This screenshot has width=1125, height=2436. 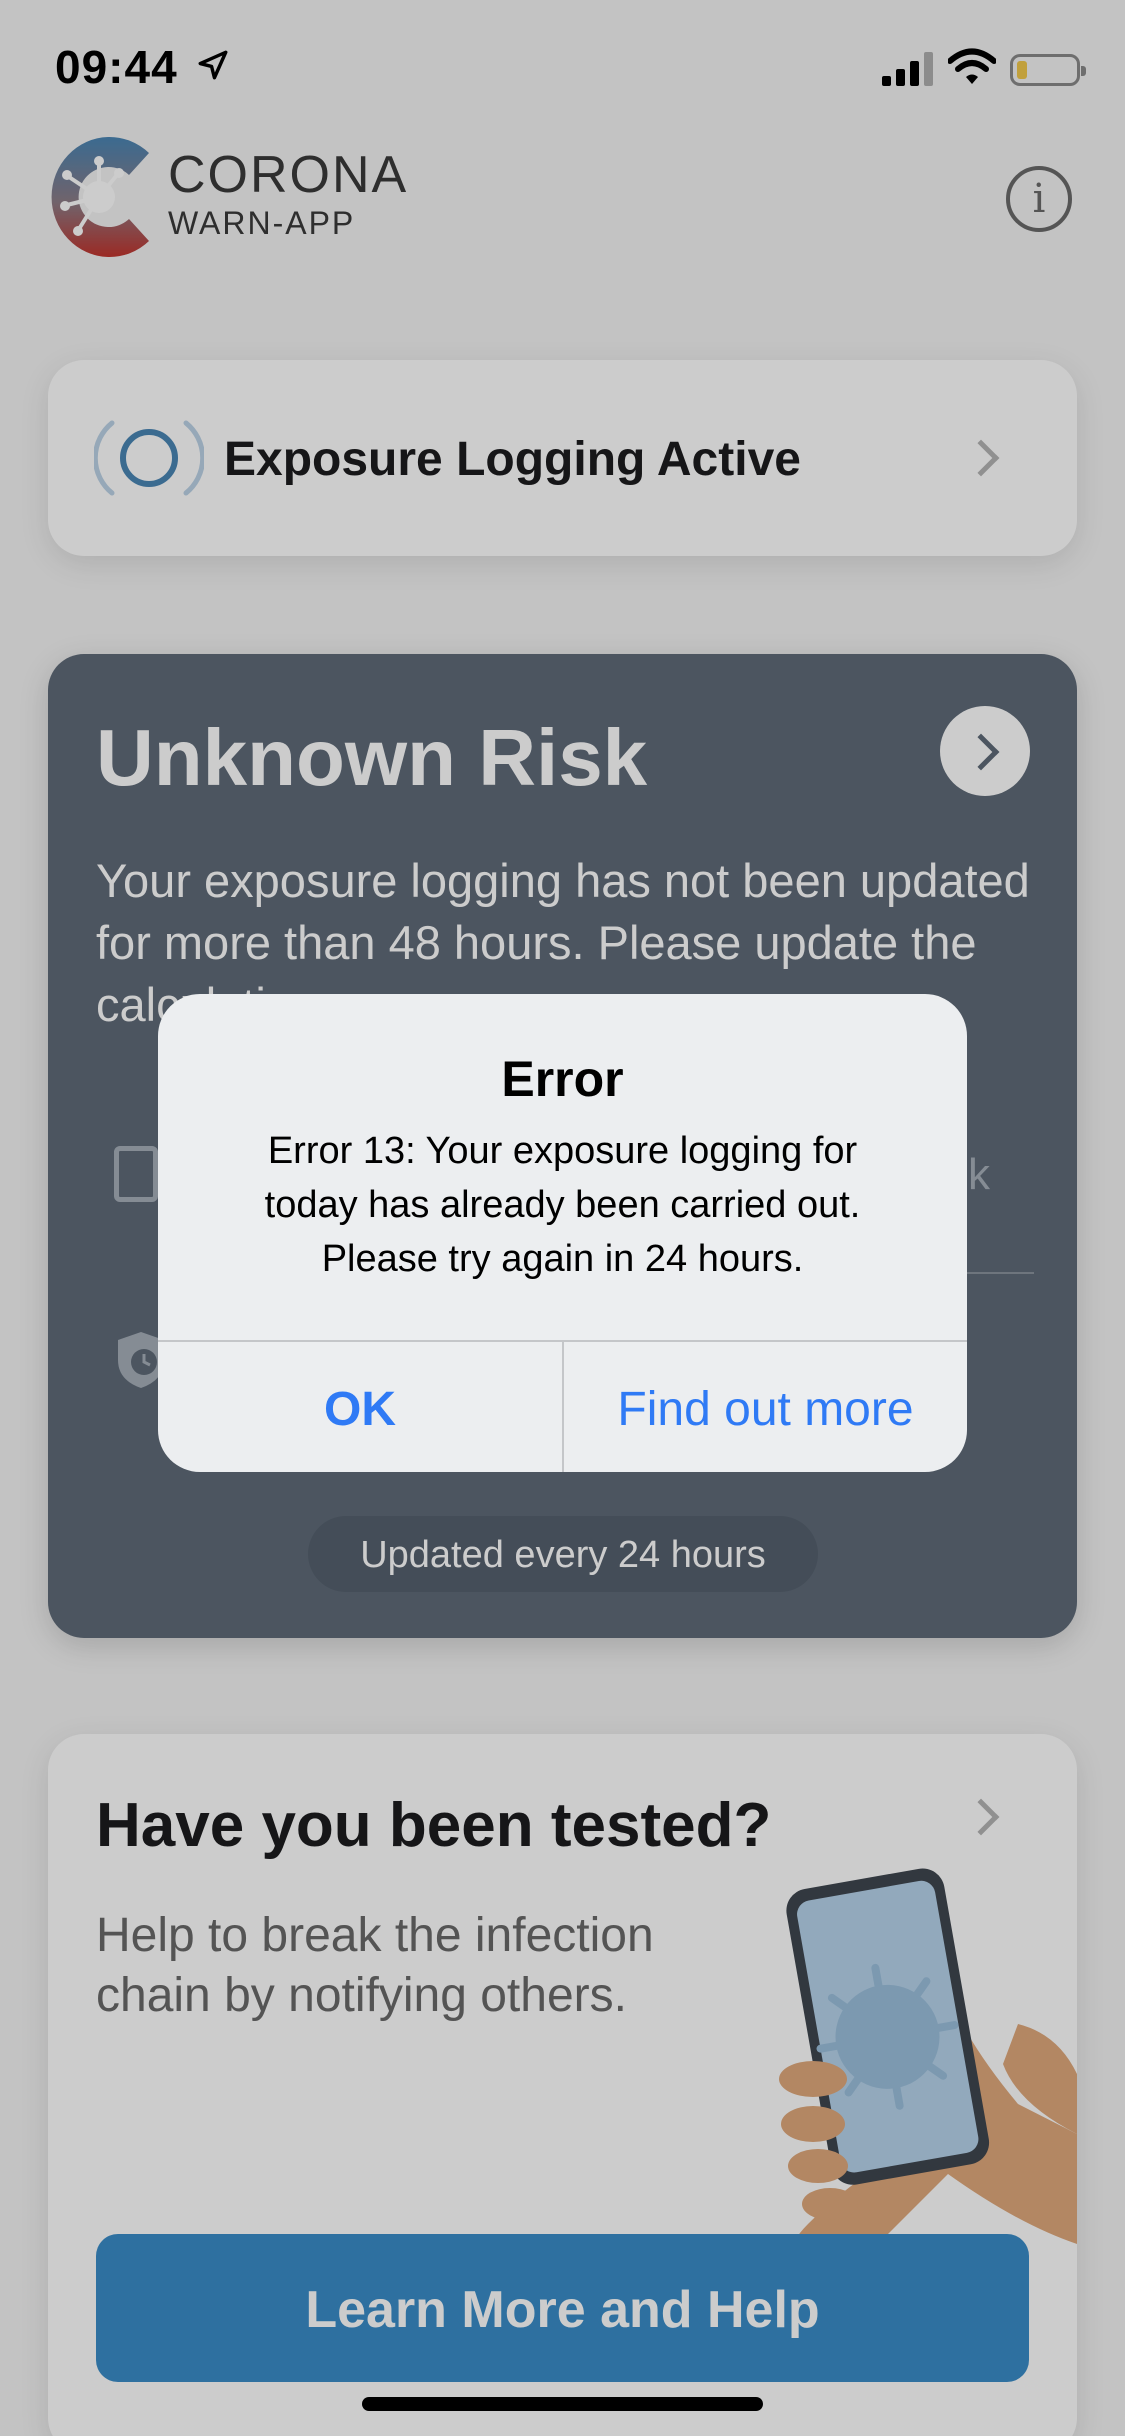 What do you see at coordinates (562, 1079) in the screenshot?
I see `alert-title: Error` at bounding box center [562, 1079].